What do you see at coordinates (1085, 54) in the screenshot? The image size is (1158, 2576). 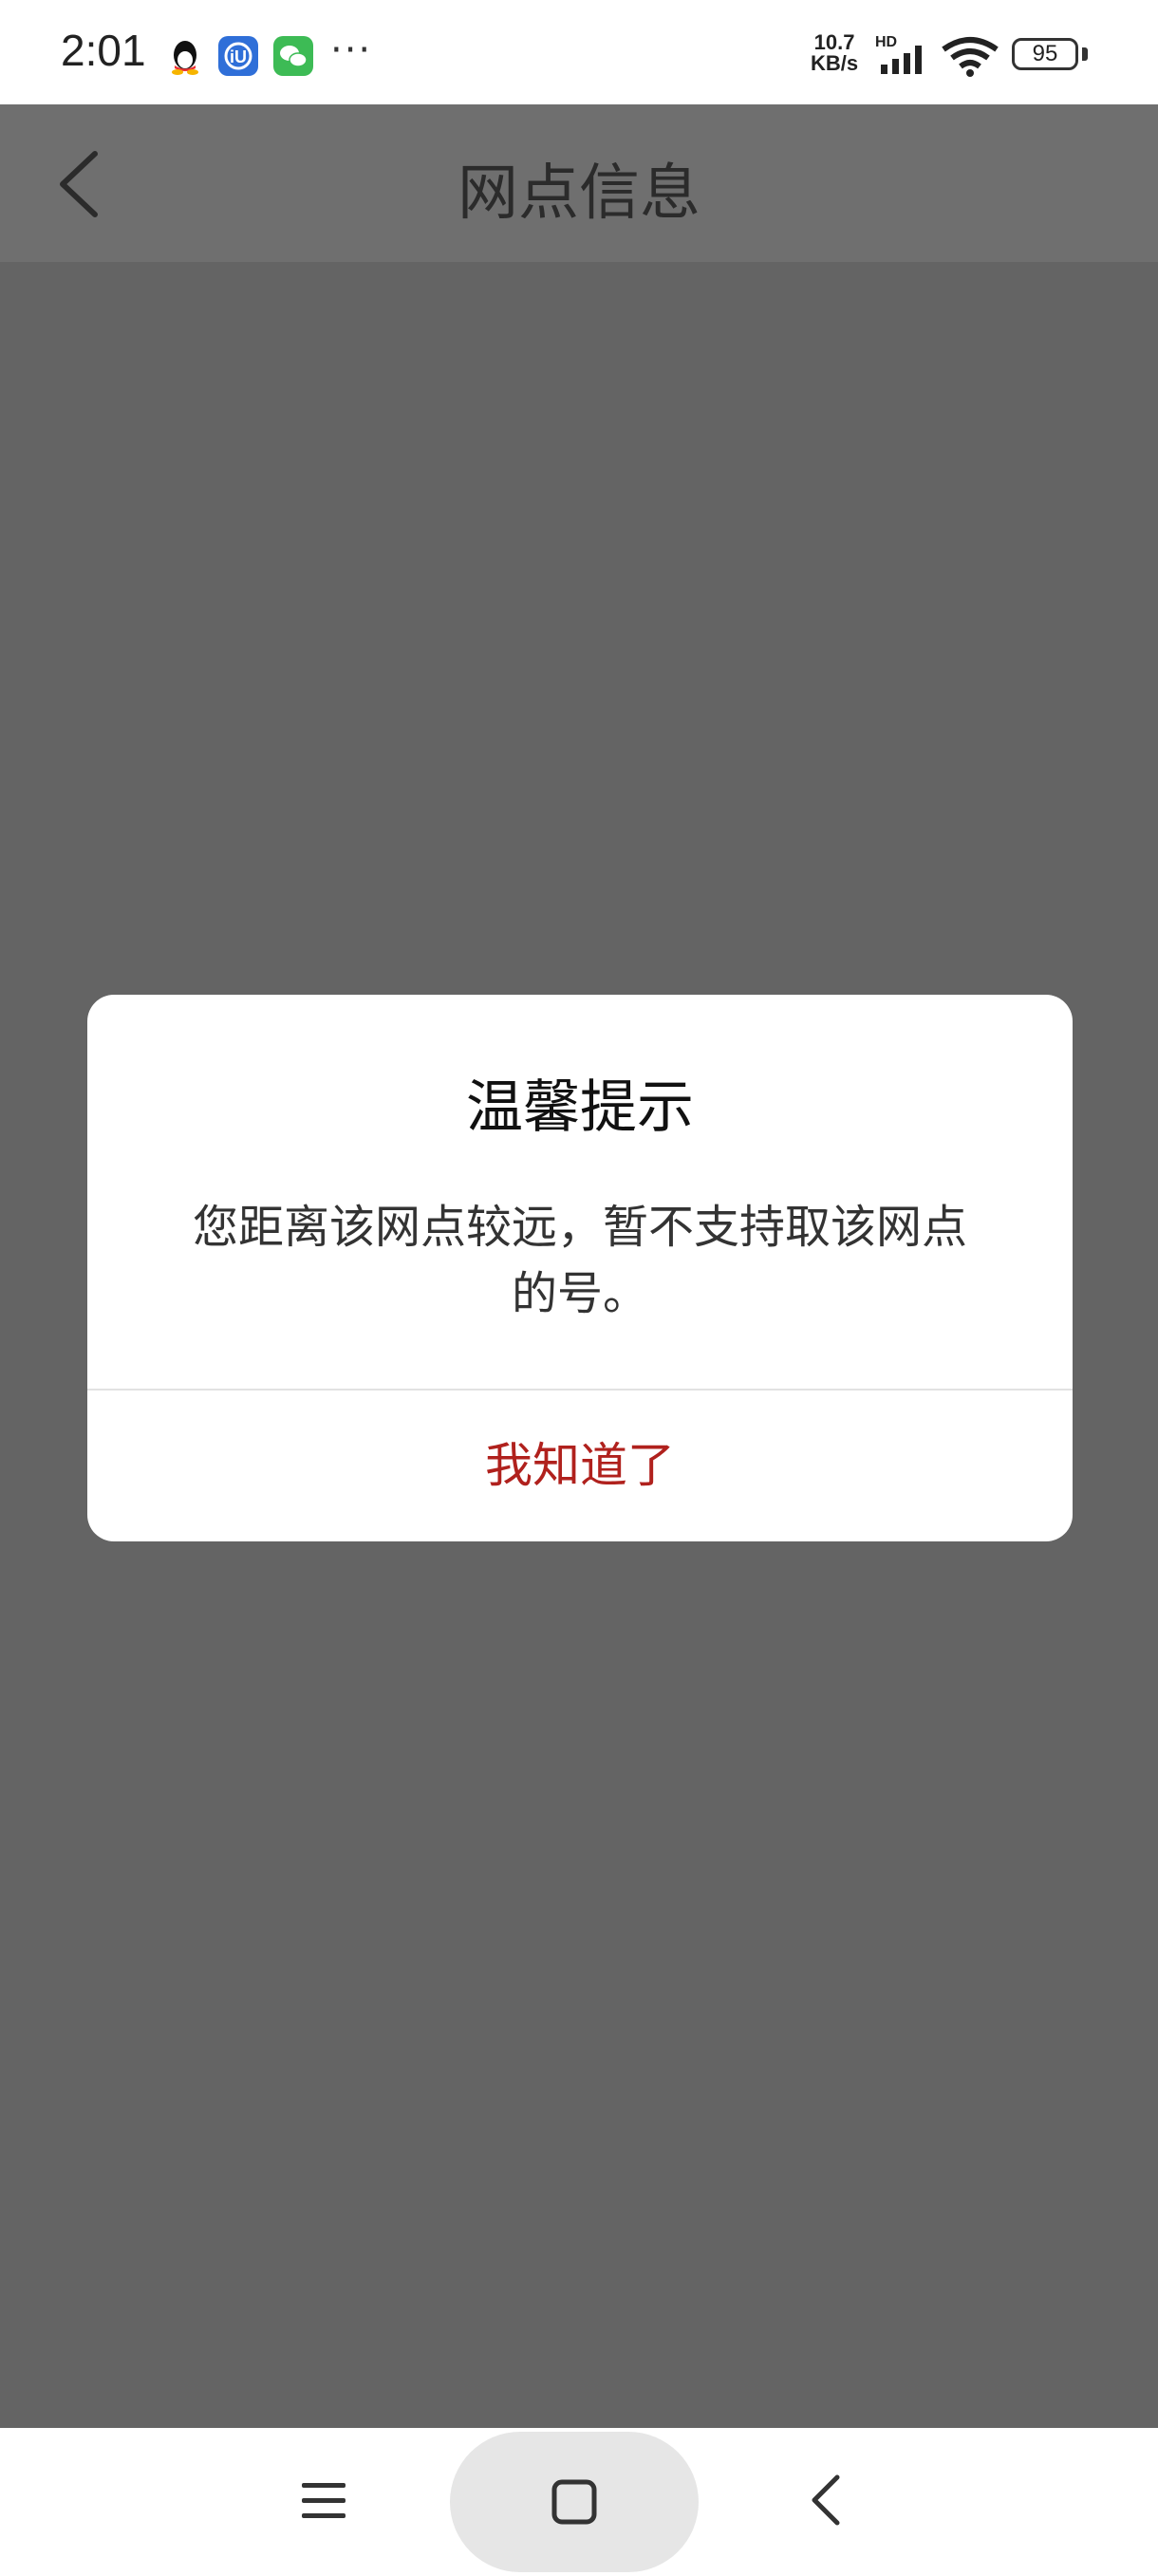 I see `battery-tip` at bounding box center [1085, 54].